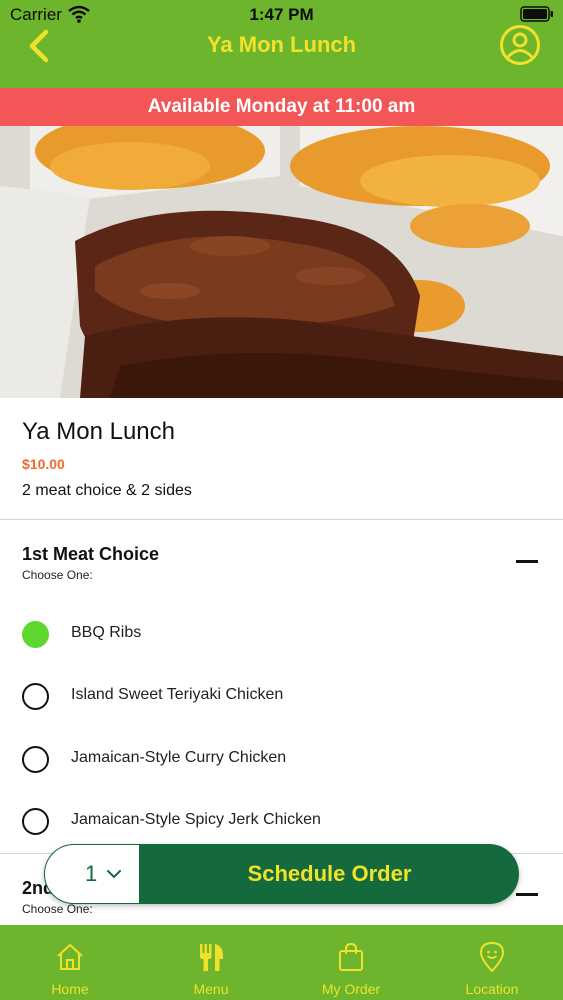 The image size is (563, 1000). I want to click on quantity-selector: 1, so click(92, 874).